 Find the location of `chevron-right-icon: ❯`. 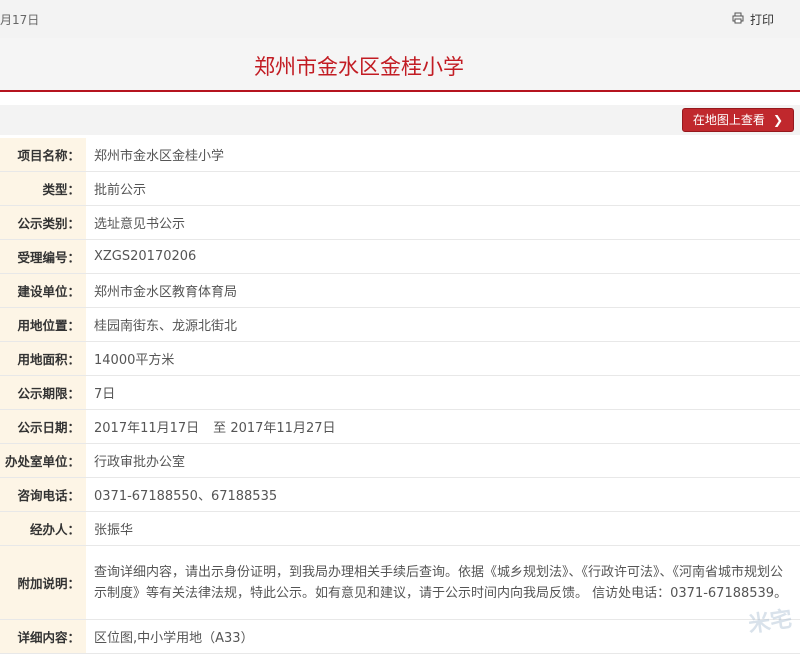

chevron-right-icon: ❯ is located at coordinates (777, 120).